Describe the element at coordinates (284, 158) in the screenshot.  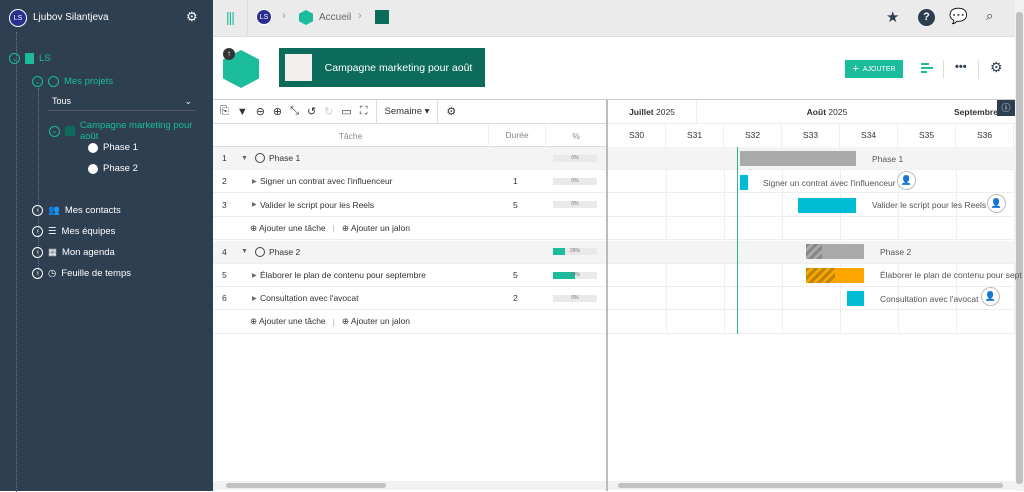
I see `task-name: Phase 1` at that location.